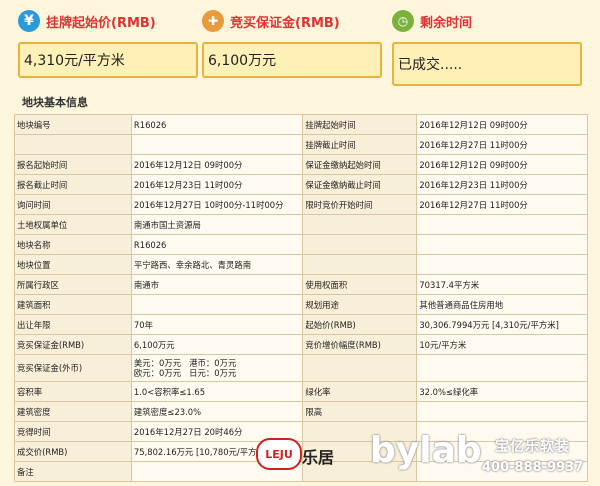 The height and width of the screenshot is (486, 600). I want to click on field-label: 保证金缴纳截止时间, so click(360, 184).